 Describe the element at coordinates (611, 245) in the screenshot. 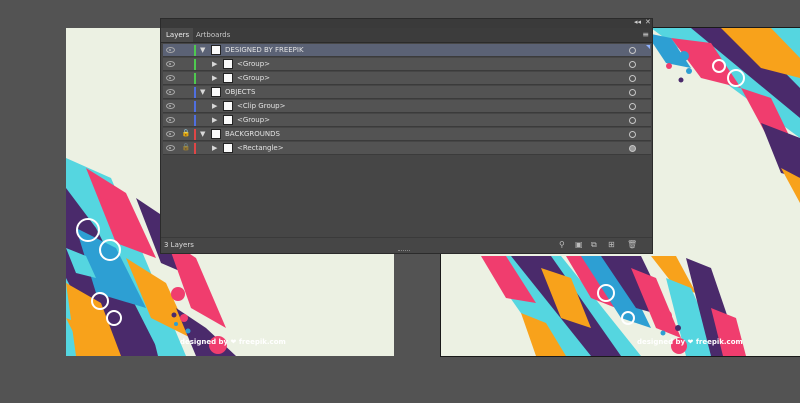

I see `new-layer-icon: ⊞` at that location.